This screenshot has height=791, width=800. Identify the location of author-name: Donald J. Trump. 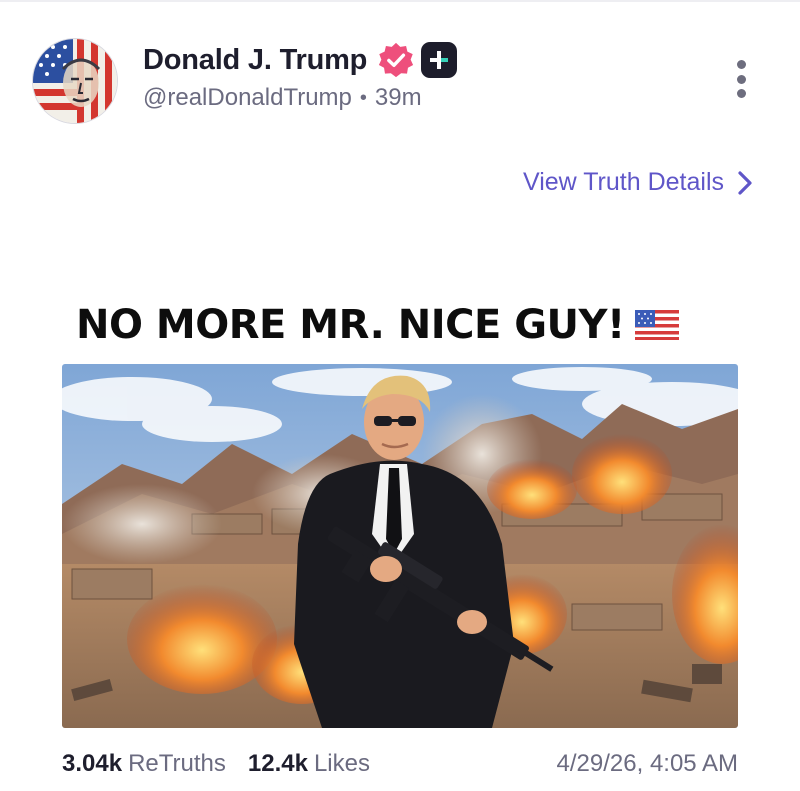
(255, 60).